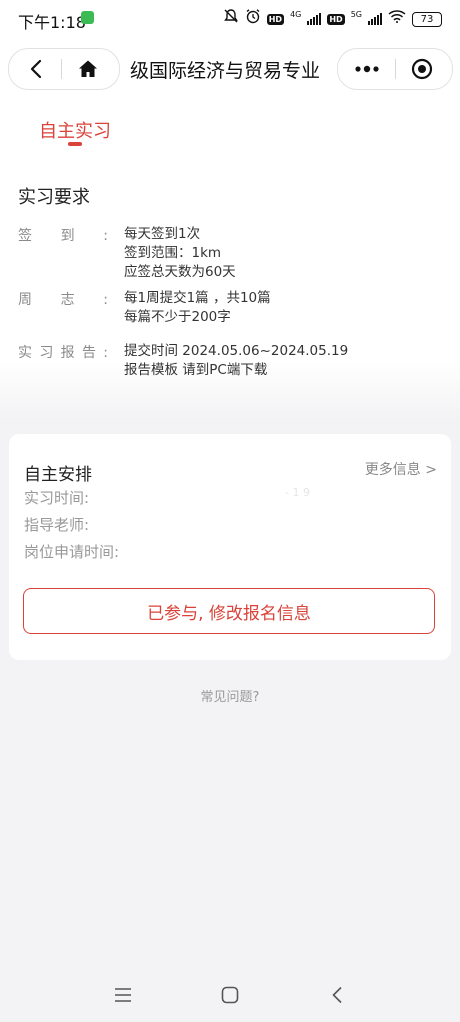  I want to click on mentor-label: 指导老师:, so click(57, 525).